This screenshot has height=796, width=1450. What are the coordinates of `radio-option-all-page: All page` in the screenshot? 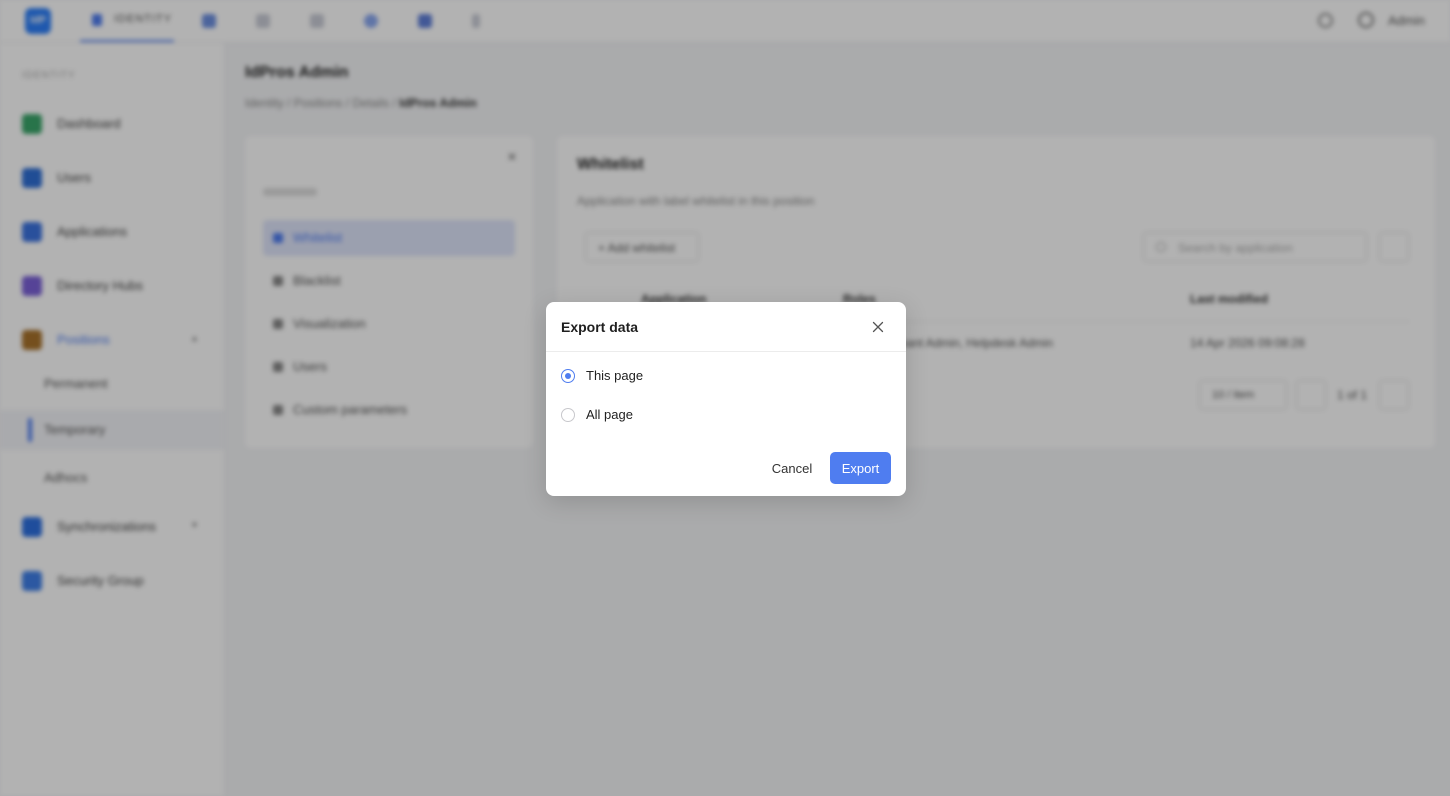 It's located at (661, 416).